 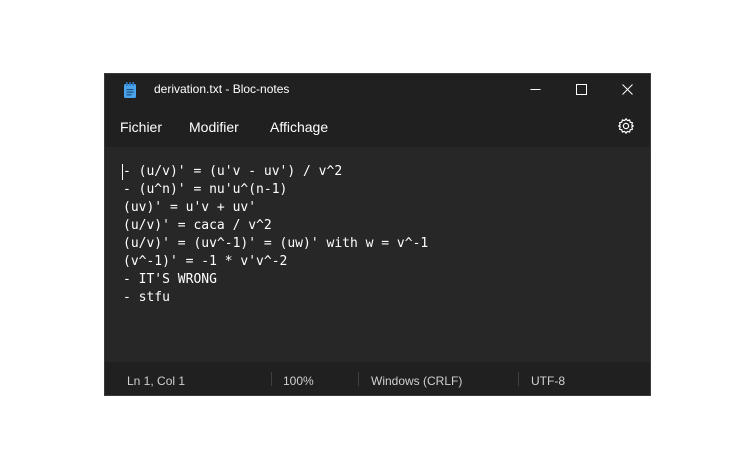 I want to click on close-icon, so click(x=627, y=89).